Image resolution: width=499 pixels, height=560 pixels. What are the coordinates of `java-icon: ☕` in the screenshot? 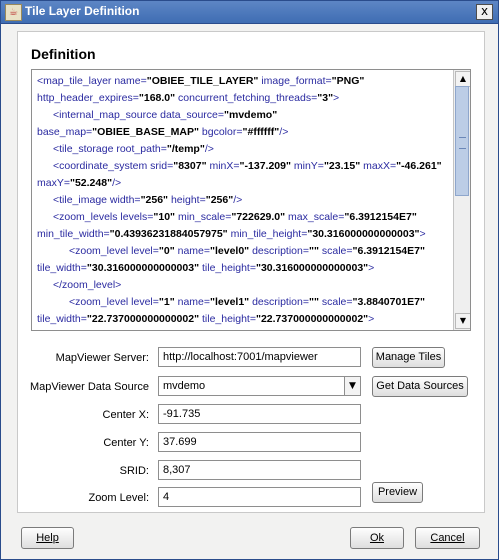 It's located at (13, 12).